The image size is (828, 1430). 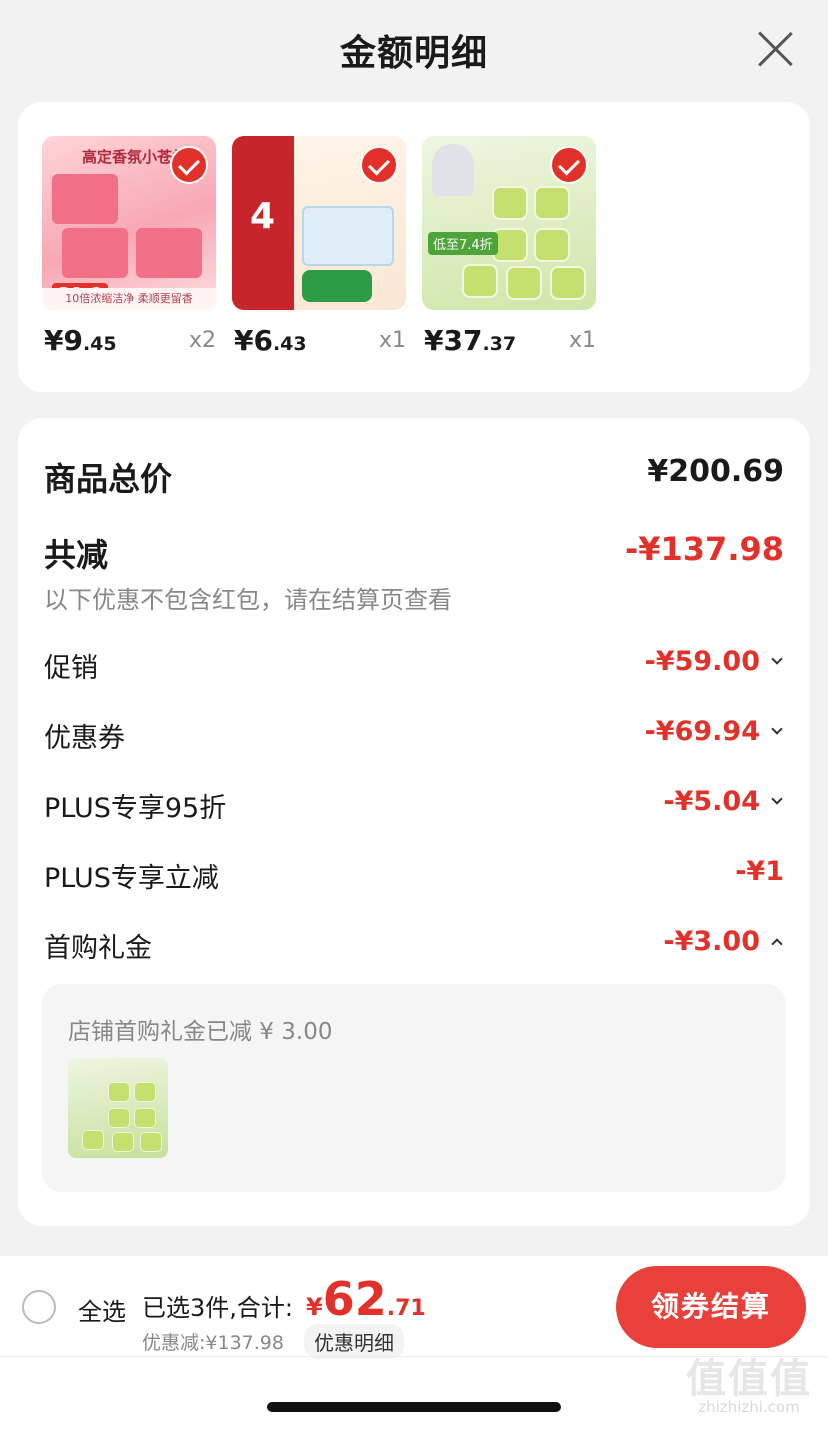 What do you see at coordinates (217, 1308) in the screenshot?
I see `selected-count: 已选3件,合计:` at bounding box center [217, 1308].